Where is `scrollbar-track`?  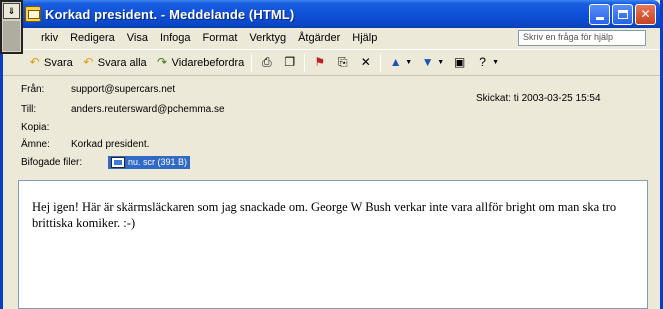
scrollbar-track is located at coordinates (11, 36).